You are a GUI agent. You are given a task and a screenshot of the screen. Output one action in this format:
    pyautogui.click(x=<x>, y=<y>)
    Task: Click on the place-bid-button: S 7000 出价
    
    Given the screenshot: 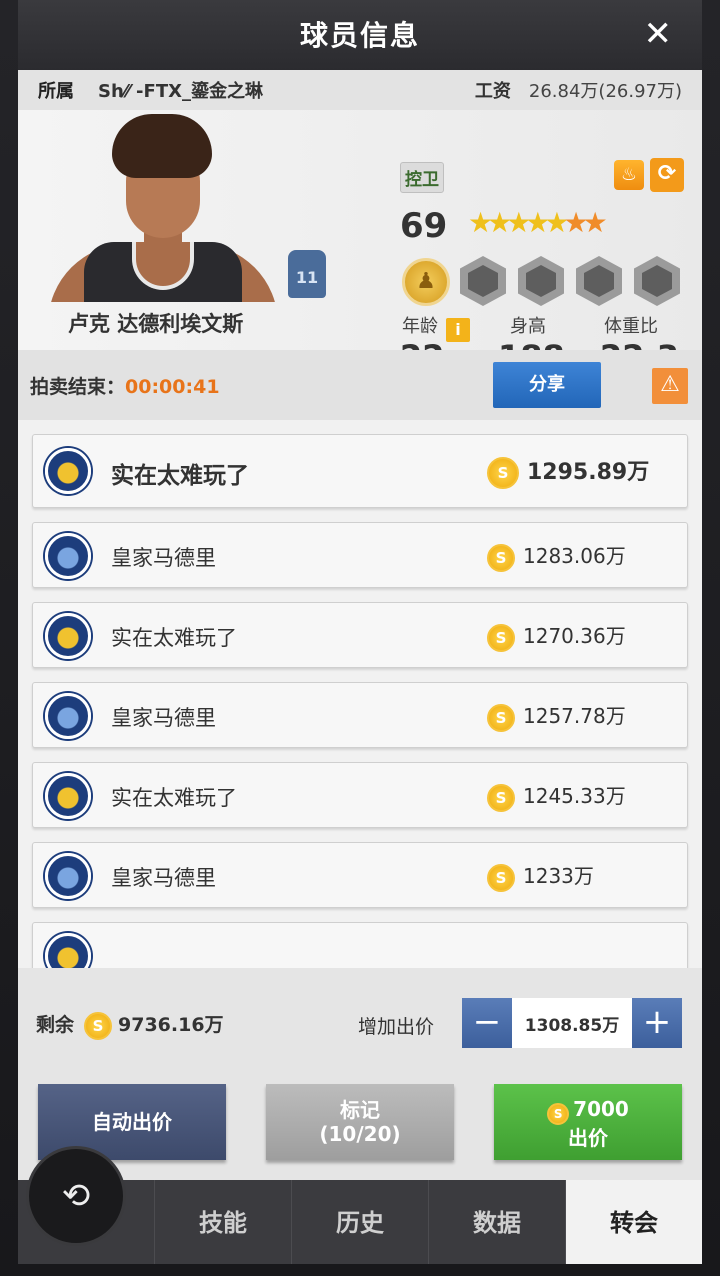 What is the action you would take?
    pyautogui.click(x=588, y=1122)
    